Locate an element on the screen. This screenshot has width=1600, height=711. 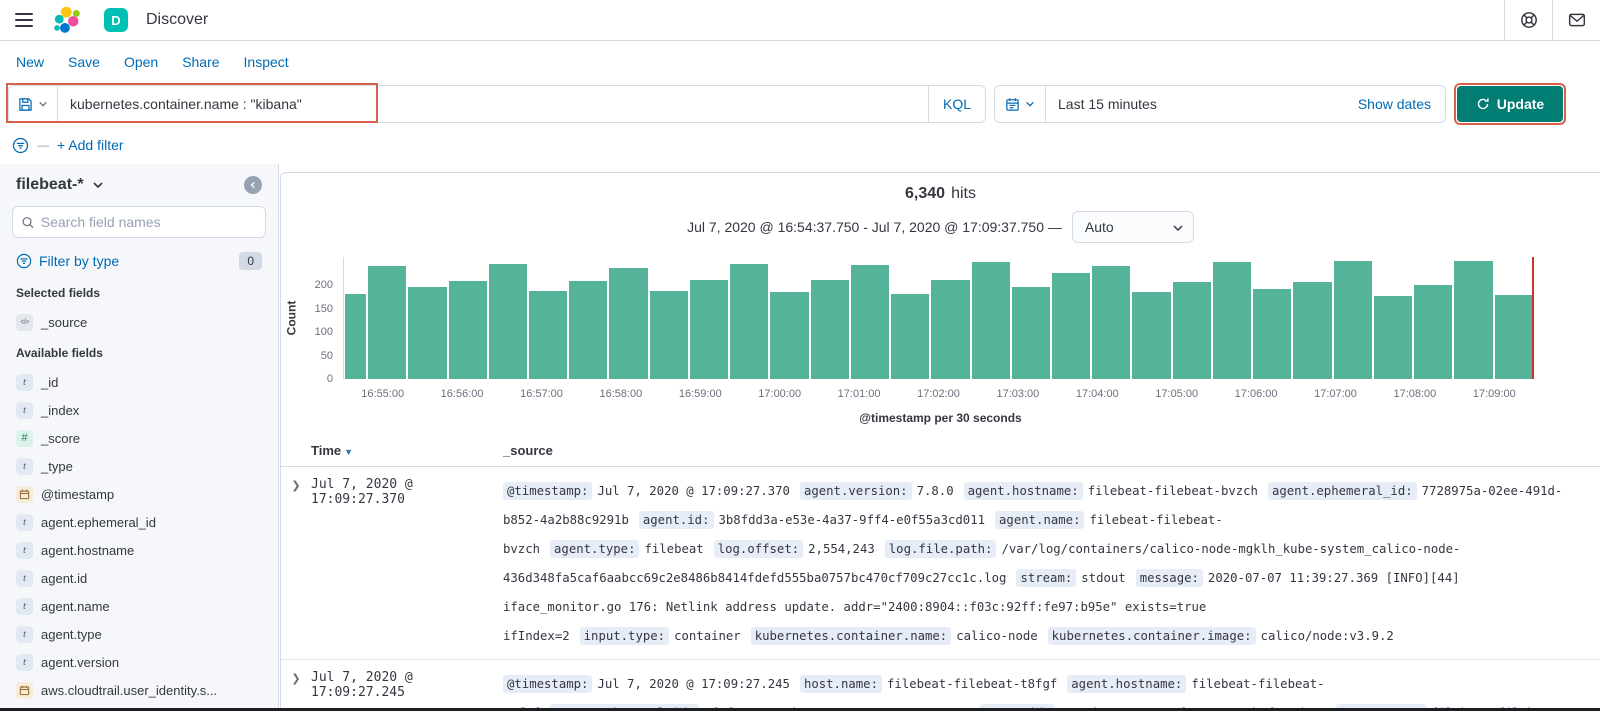
source-field-value: calico/node:v3.9.2 is located at coordinates (1327, 636).